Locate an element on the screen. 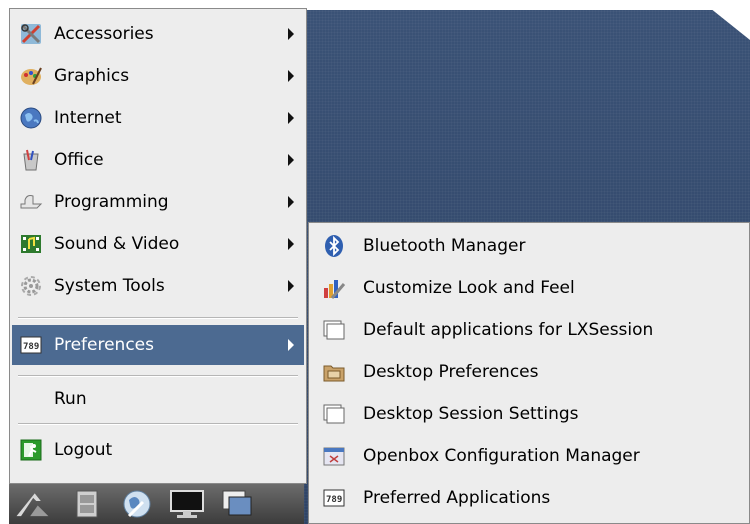  taskbar is located at coordinates (156, 504).